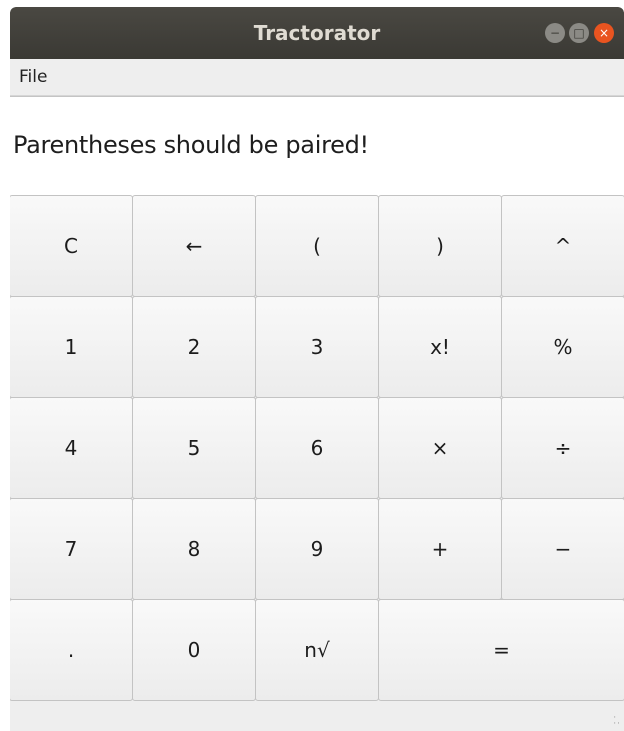 Image resolution: width=624 pixels, height=731 pixels. I want to click on digit-1-button: 1, so click(71, 347).